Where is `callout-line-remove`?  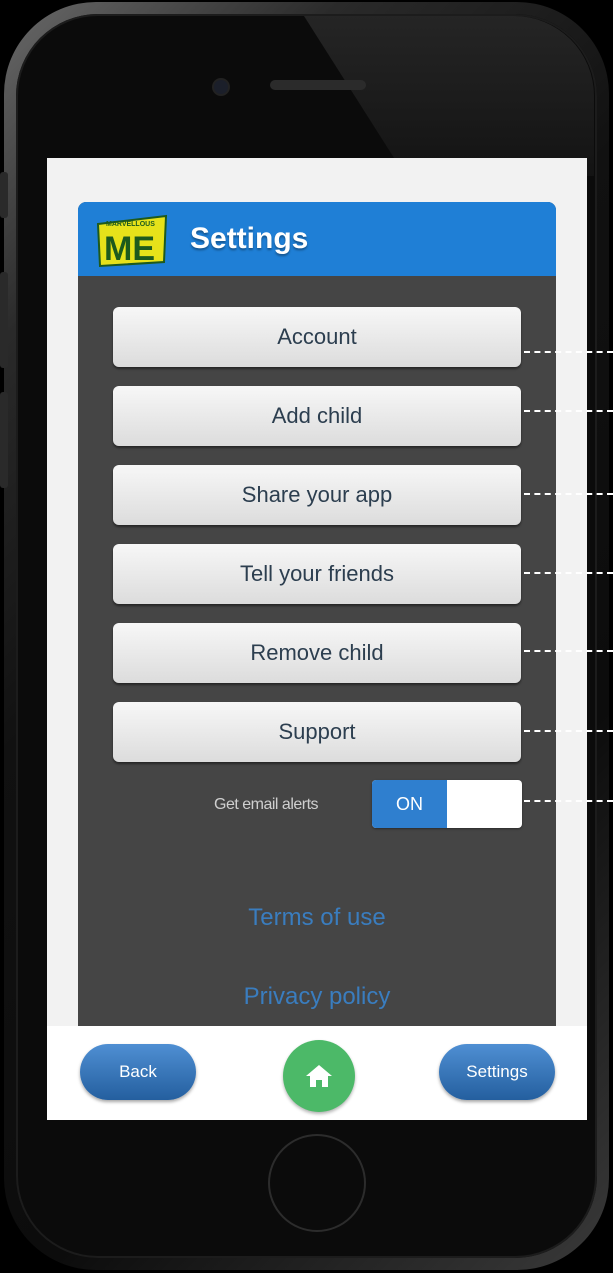 callout-line-remove is located at coordinates (568, 651).